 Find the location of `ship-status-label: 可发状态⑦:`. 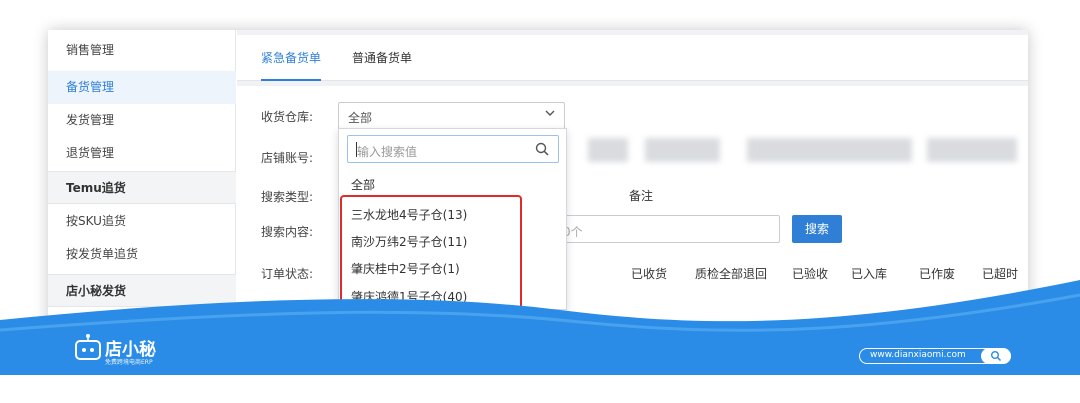

ship-status-label: 可发状态⑦: is located at coordinates (292, 351).